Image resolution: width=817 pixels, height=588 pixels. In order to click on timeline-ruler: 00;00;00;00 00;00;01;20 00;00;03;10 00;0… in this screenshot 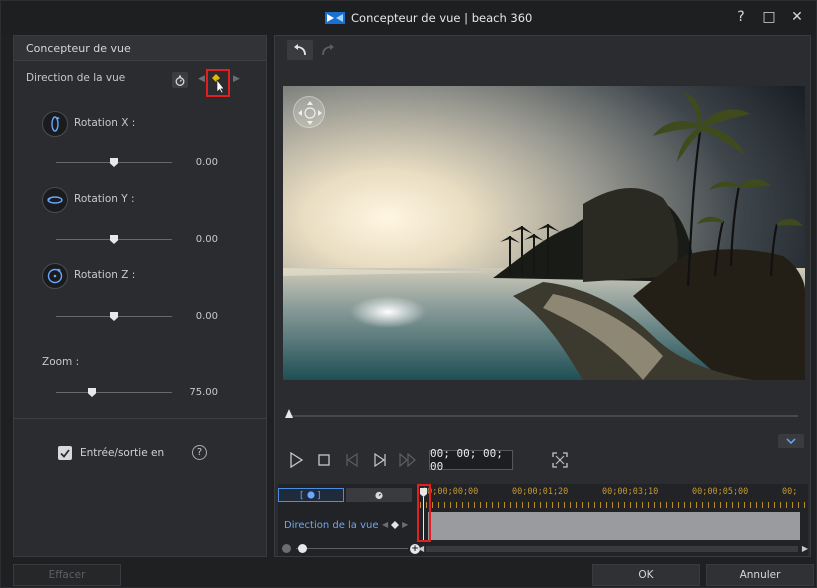, I will do `click(614, 496)`.